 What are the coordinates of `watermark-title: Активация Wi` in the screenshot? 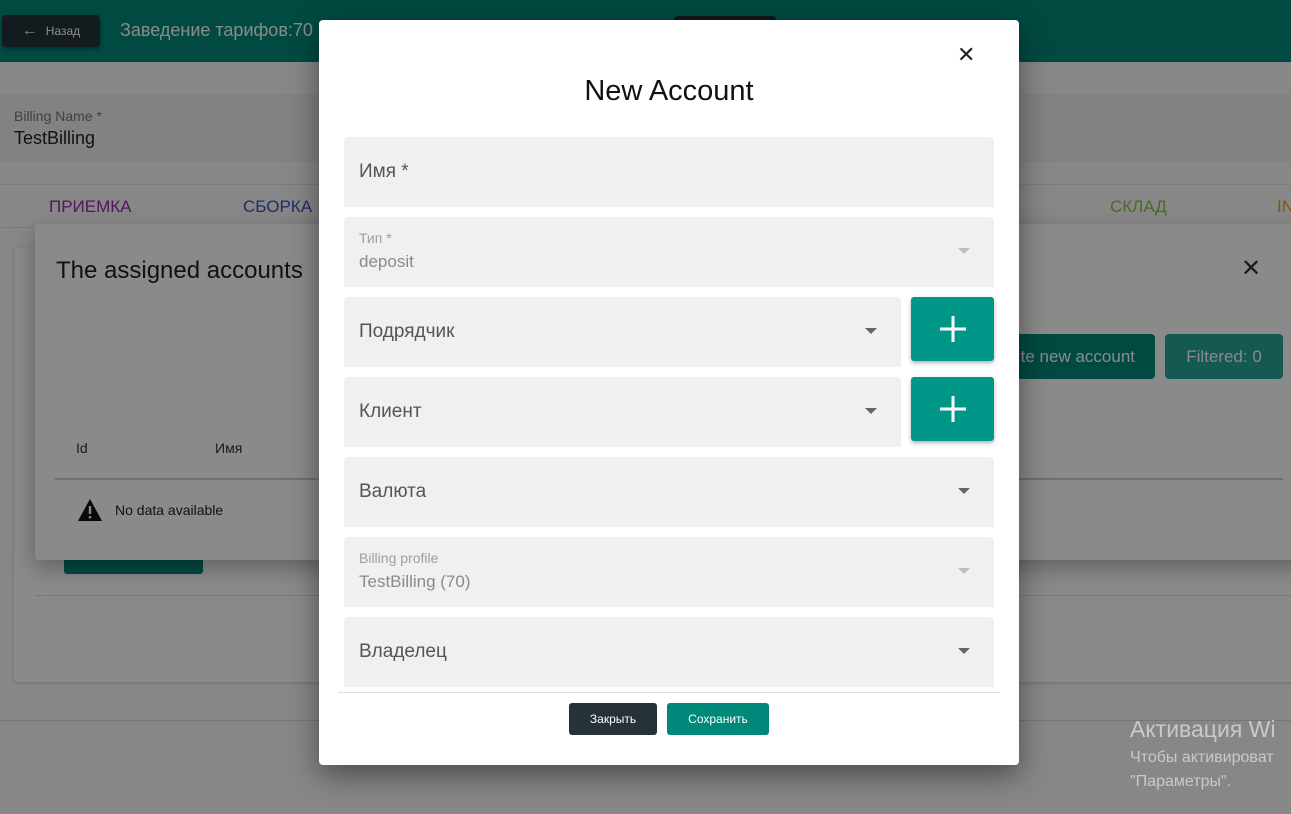 It's located at (1203, 729).